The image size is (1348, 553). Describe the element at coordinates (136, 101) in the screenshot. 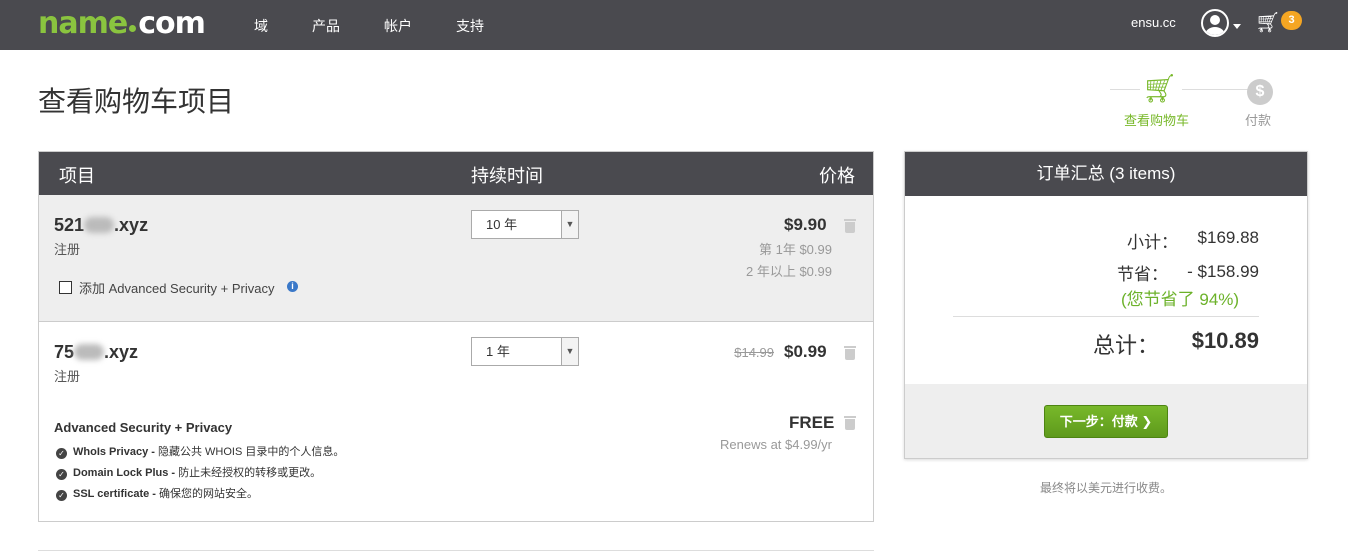

I see `page-title: 查看购物车项目` at that location.